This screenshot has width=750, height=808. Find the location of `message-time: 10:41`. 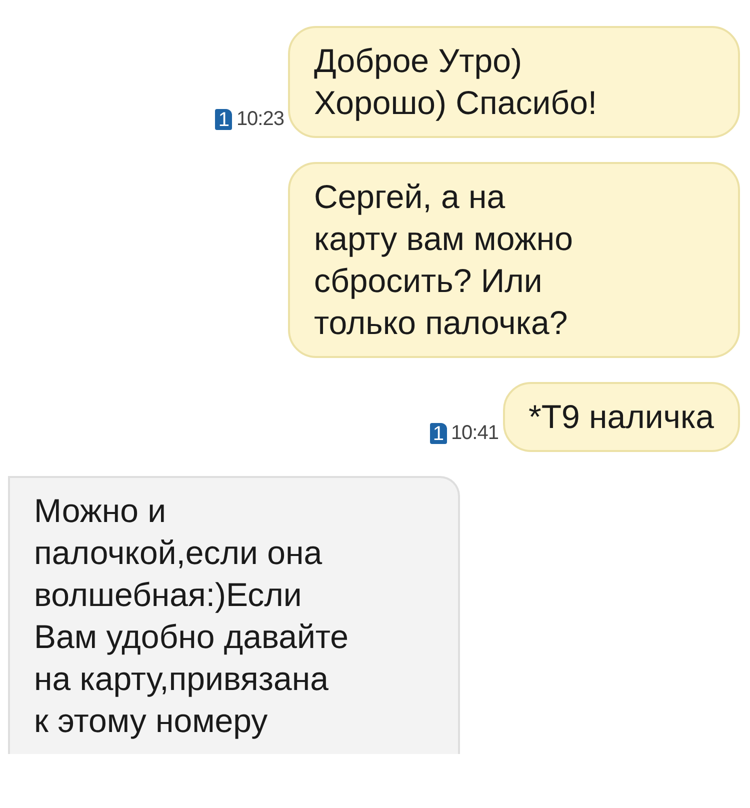

message-time: 10:41 is located at coordinates (474, 433).